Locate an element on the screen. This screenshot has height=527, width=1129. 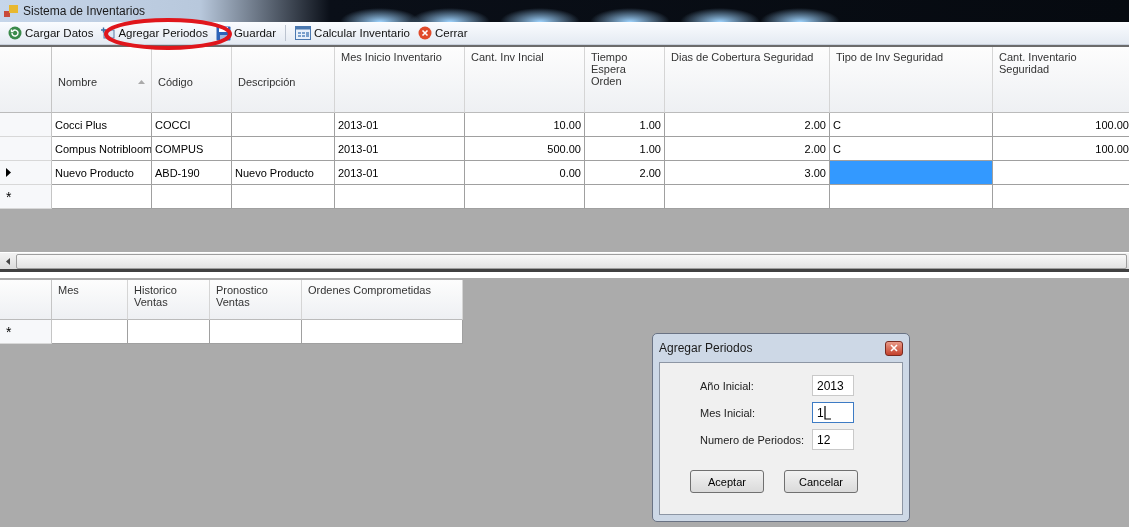
refresh-icon is located at coordinates (15, 33).